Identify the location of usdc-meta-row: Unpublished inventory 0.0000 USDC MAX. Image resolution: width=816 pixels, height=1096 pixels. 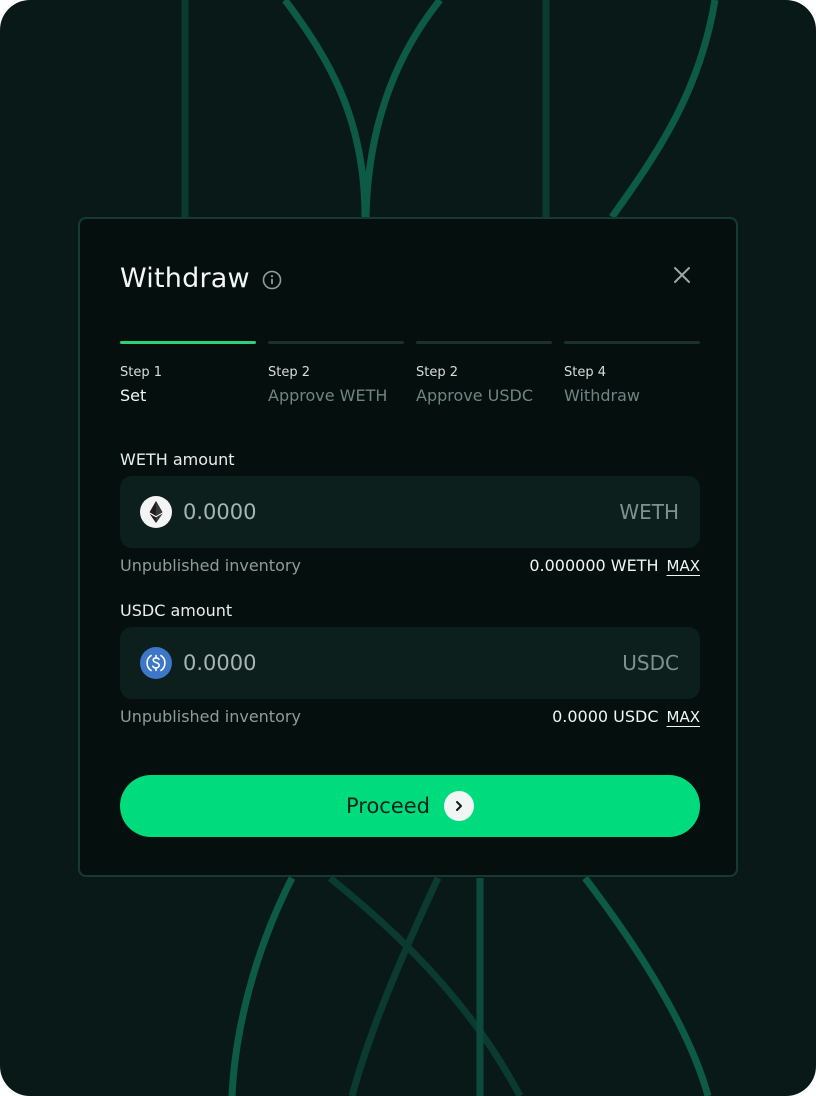
(410, 716).